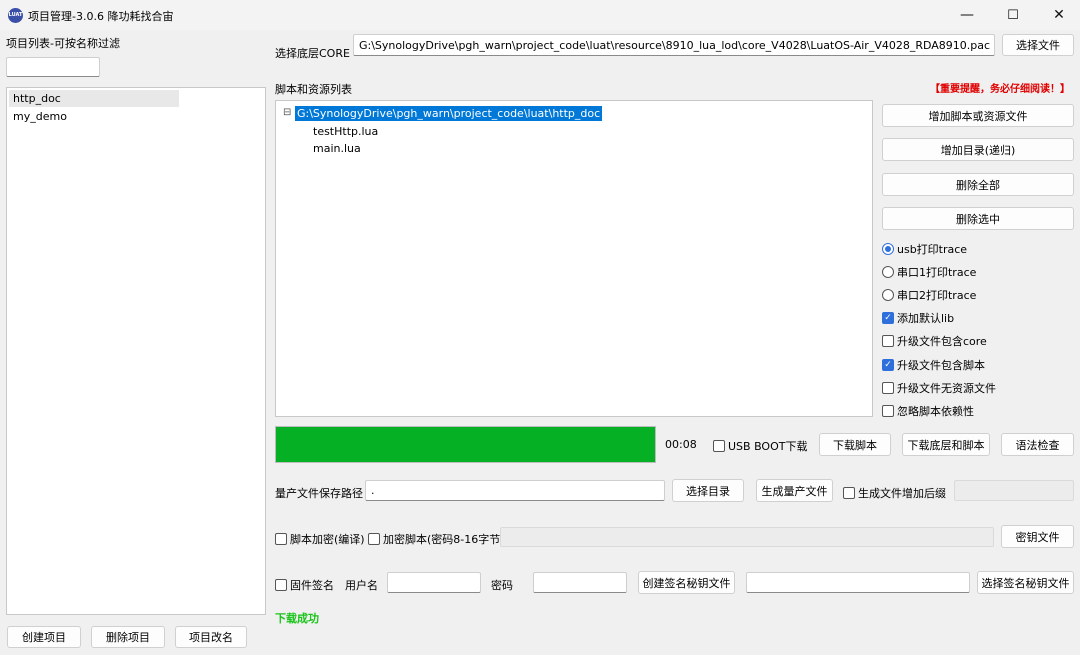  I want to click on download-script-button: 下载脚本, so click(855, 444).